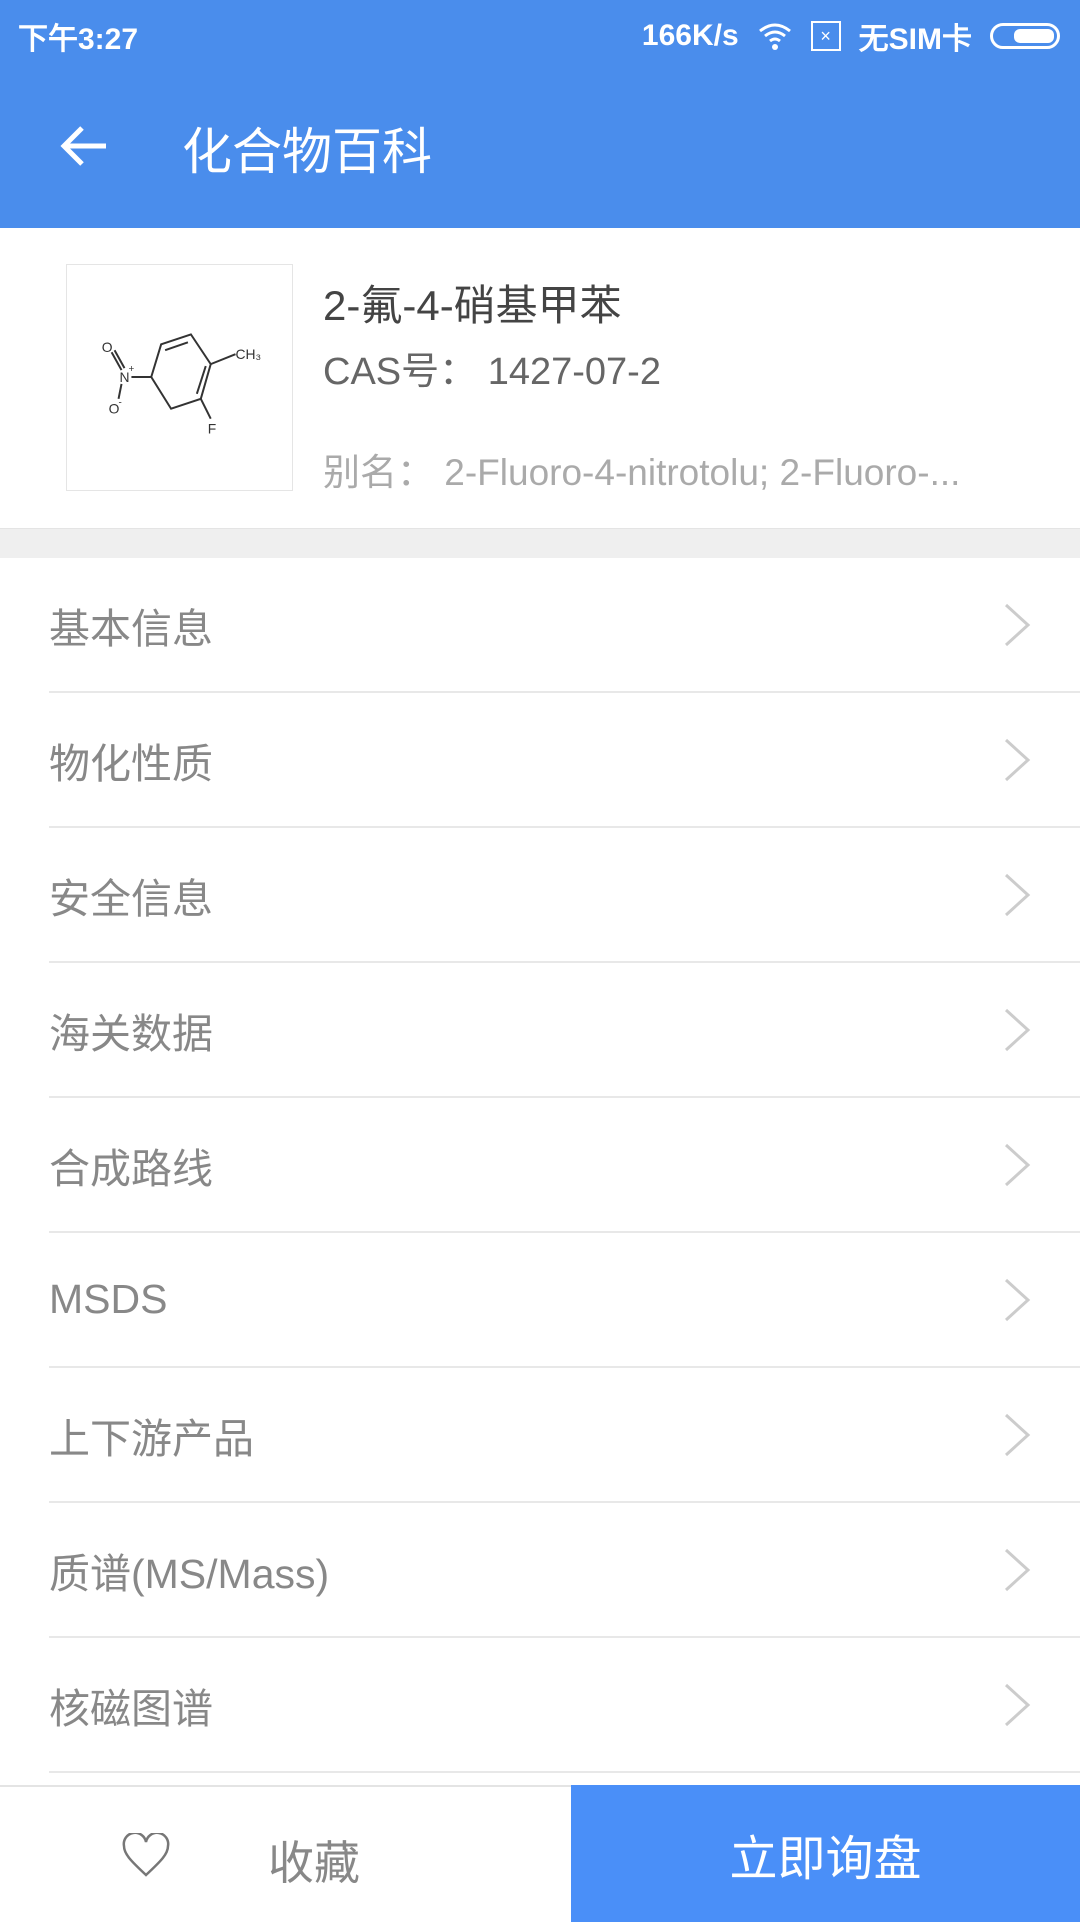  Describe the element at coordinates (564, 625) in the screenshot. I see `menu-item-basic-info: 基本信息` at that location.